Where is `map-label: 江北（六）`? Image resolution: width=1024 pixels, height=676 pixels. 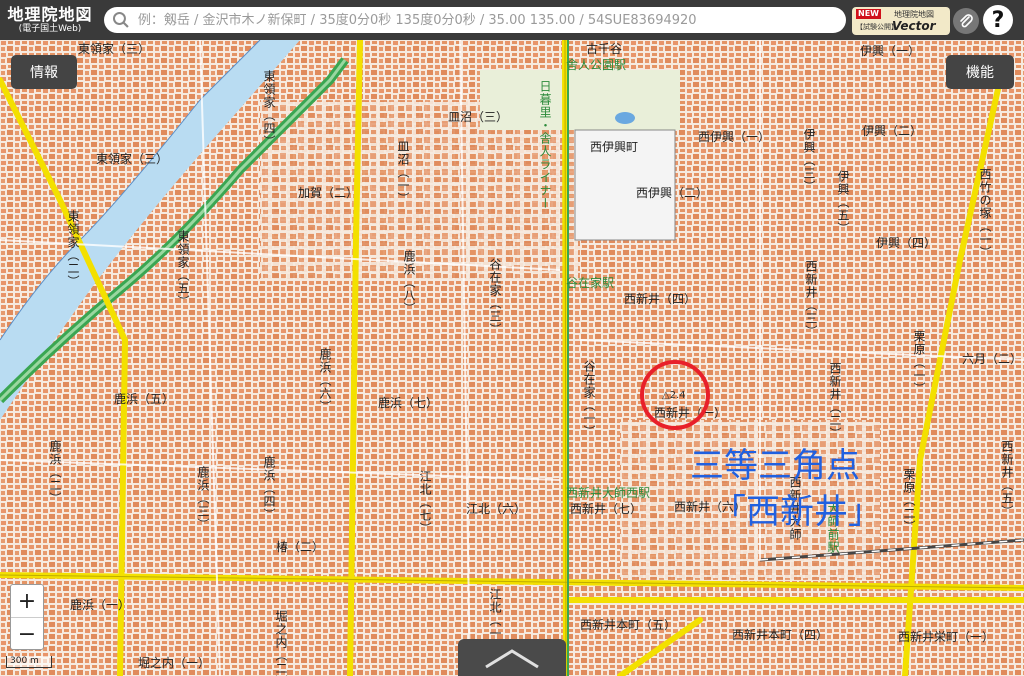 map-label: 江北（六） is located at coordinates (496, 509).